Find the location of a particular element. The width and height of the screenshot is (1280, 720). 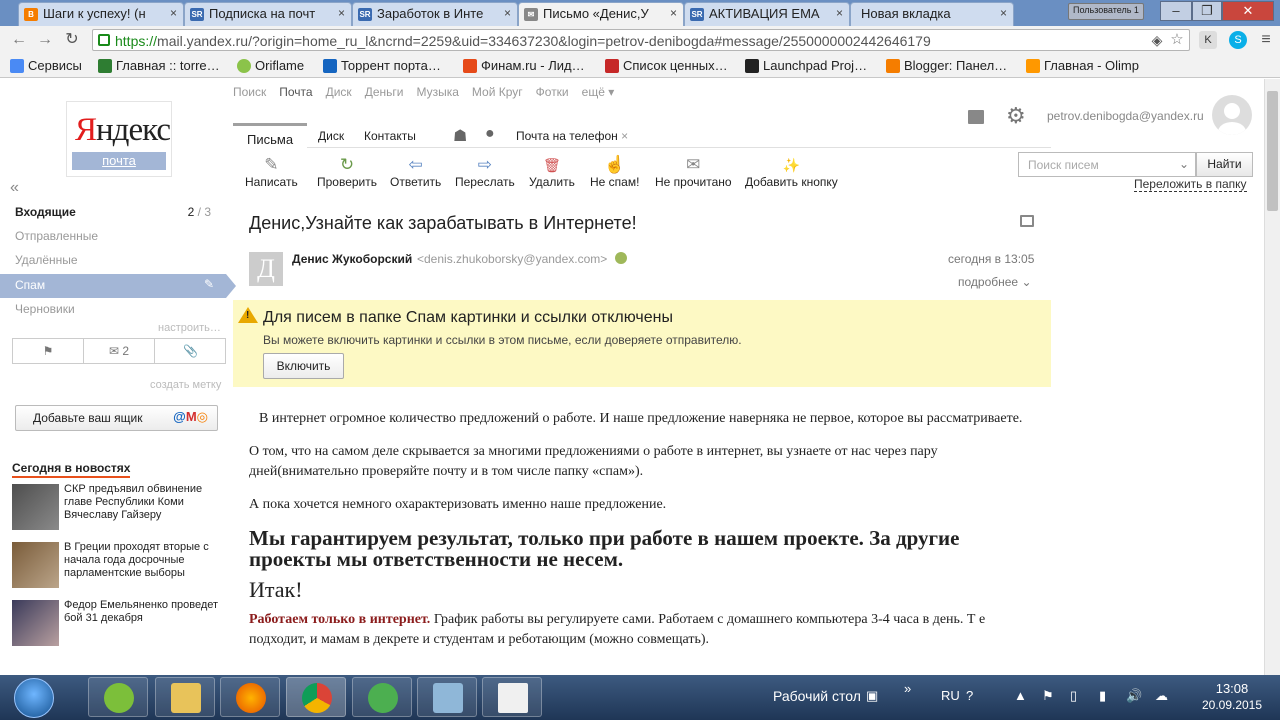

page-scrollbar is located at coordinates (1272, 377).